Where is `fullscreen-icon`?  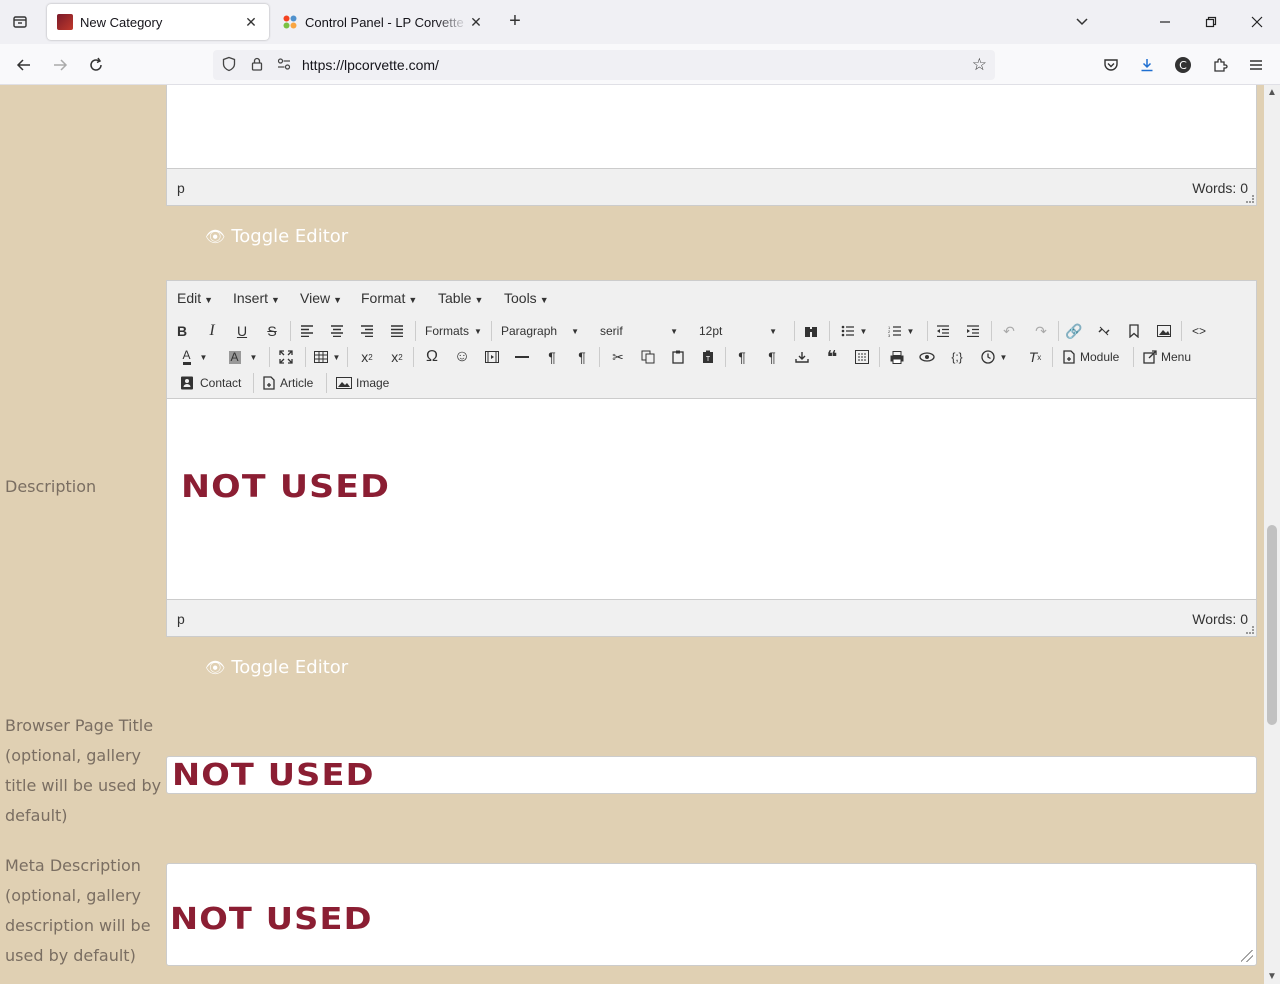 fullscreen-icon is located at coordinates (286, 357).